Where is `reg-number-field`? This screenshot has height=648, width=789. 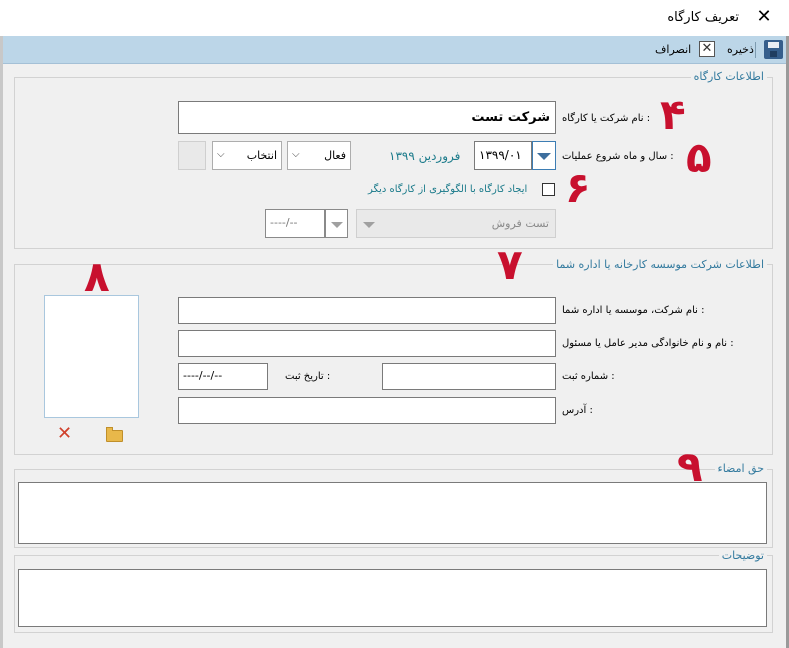
reg-number-field is located at coordinates (469, 376).